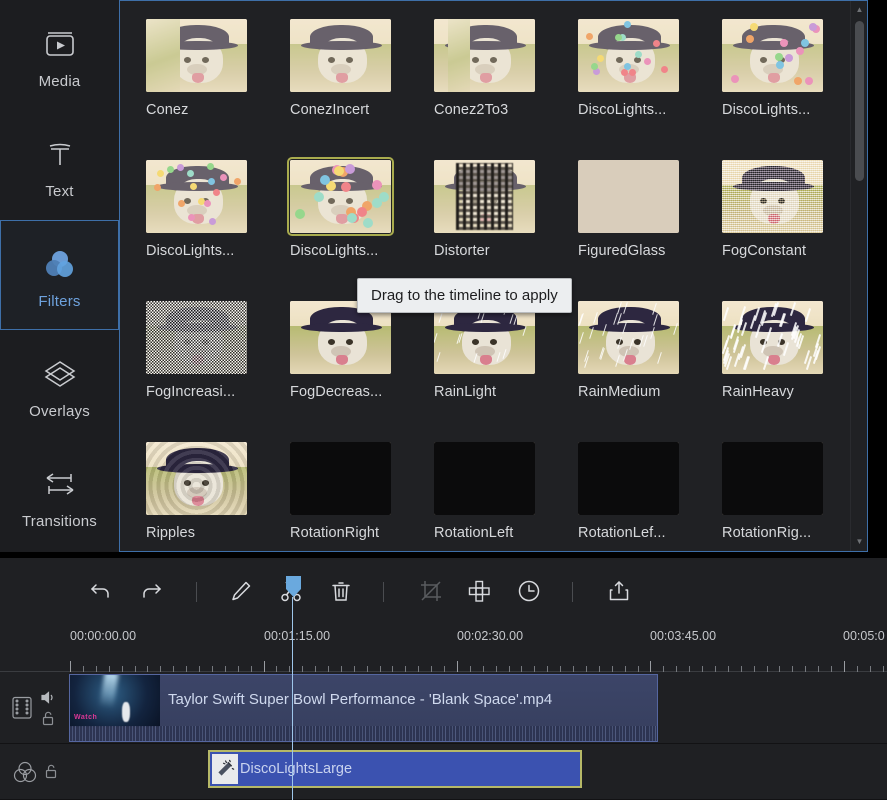 The image size is (887, 800). I want to click on filter-label: RotationRight, so click(335, 533).